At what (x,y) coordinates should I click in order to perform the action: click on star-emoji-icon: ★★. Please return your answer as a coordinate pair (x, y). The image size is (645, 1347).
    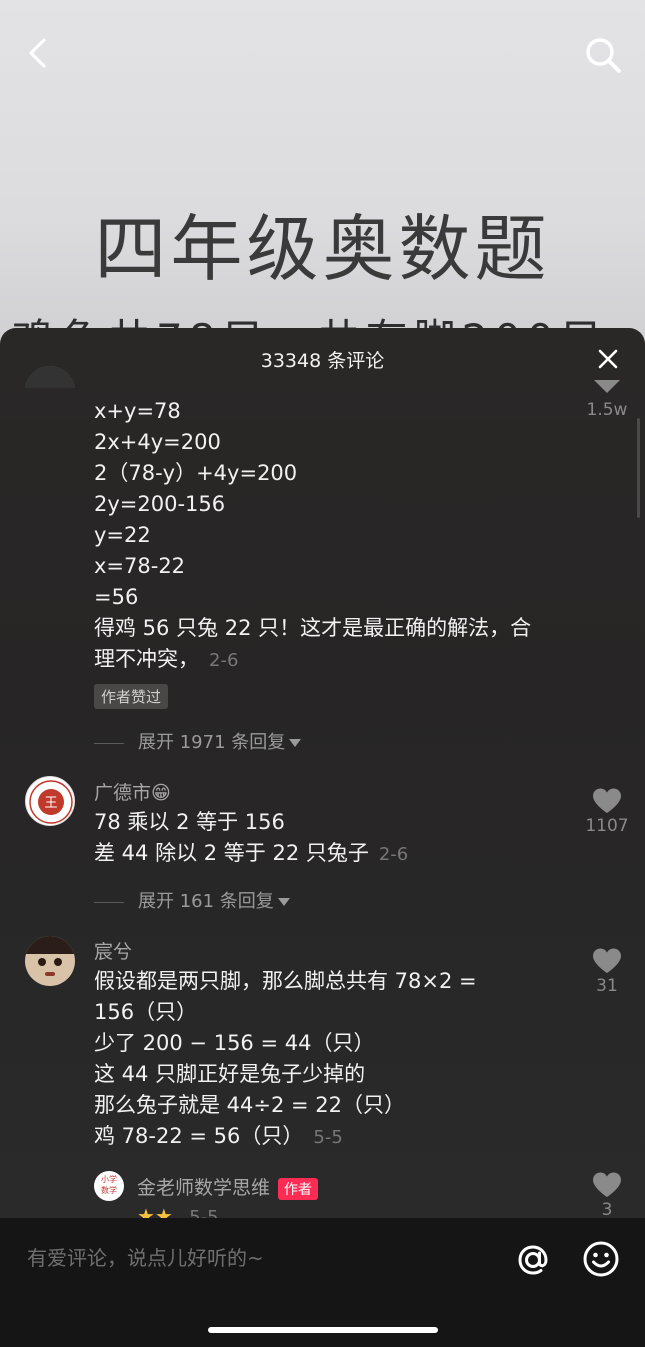
    Looking at the image, I should click on (155, 1211).